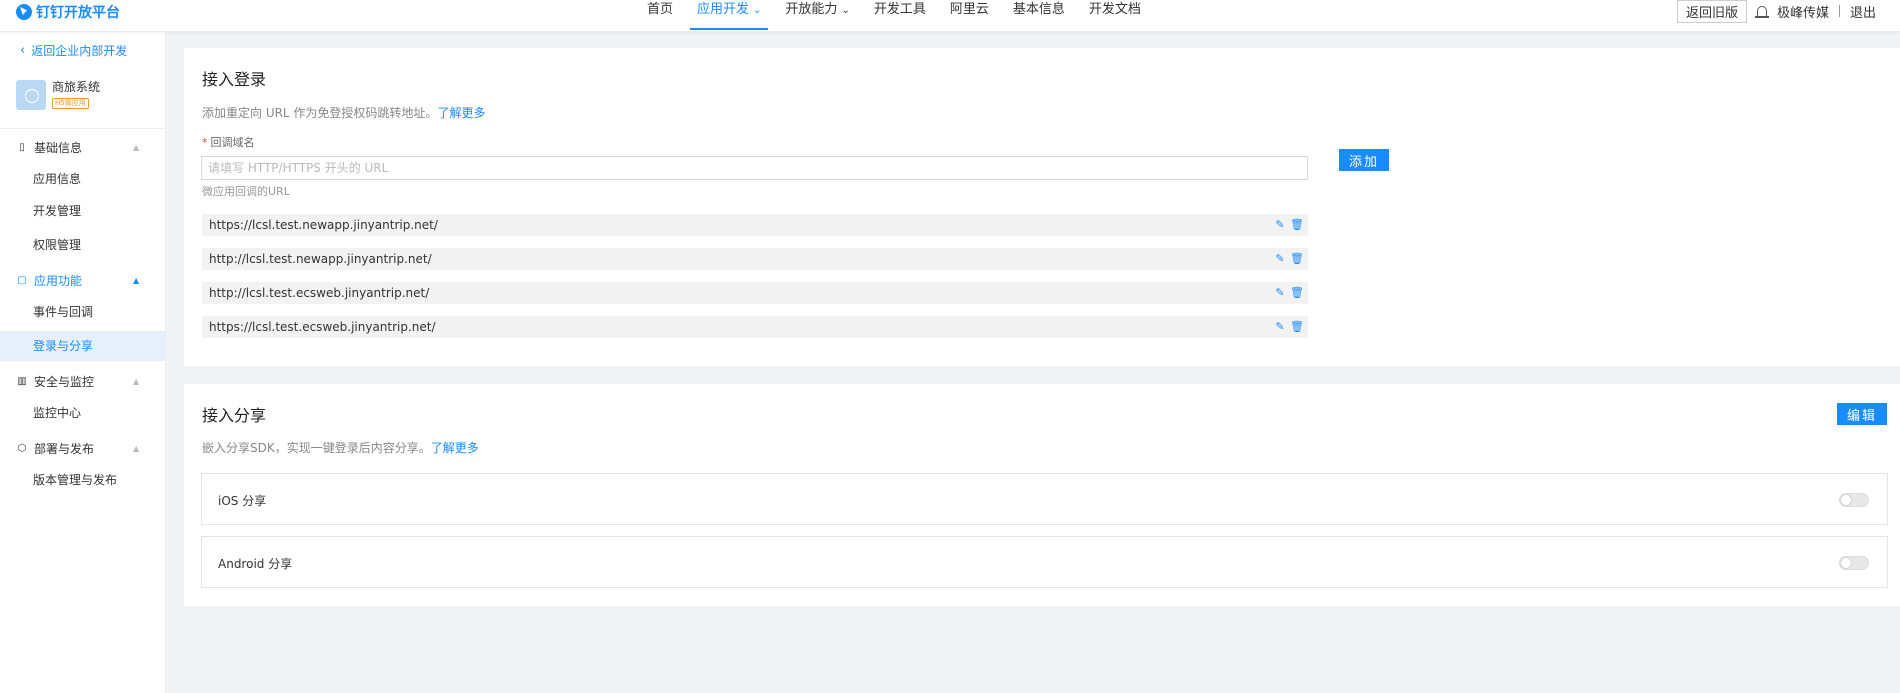 This screenshot has width=1900, height=693. Describe the element at coordinates (22, 448) in the screenshot. I see `cube-icon: ⬡` at that location.